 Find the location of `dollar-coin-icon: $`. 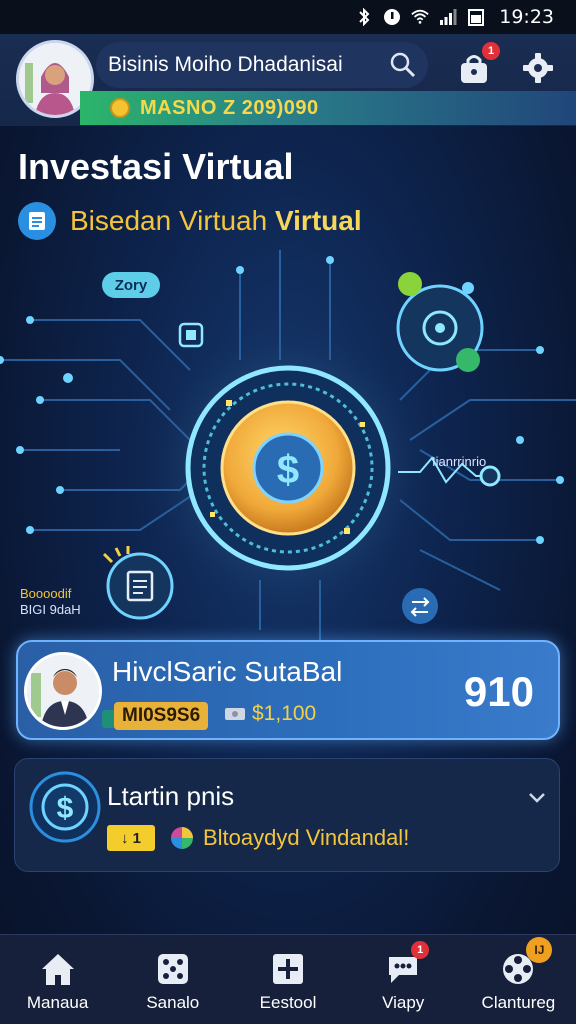

dollar-coin-icon: $ is located at coordinates (65, 807).